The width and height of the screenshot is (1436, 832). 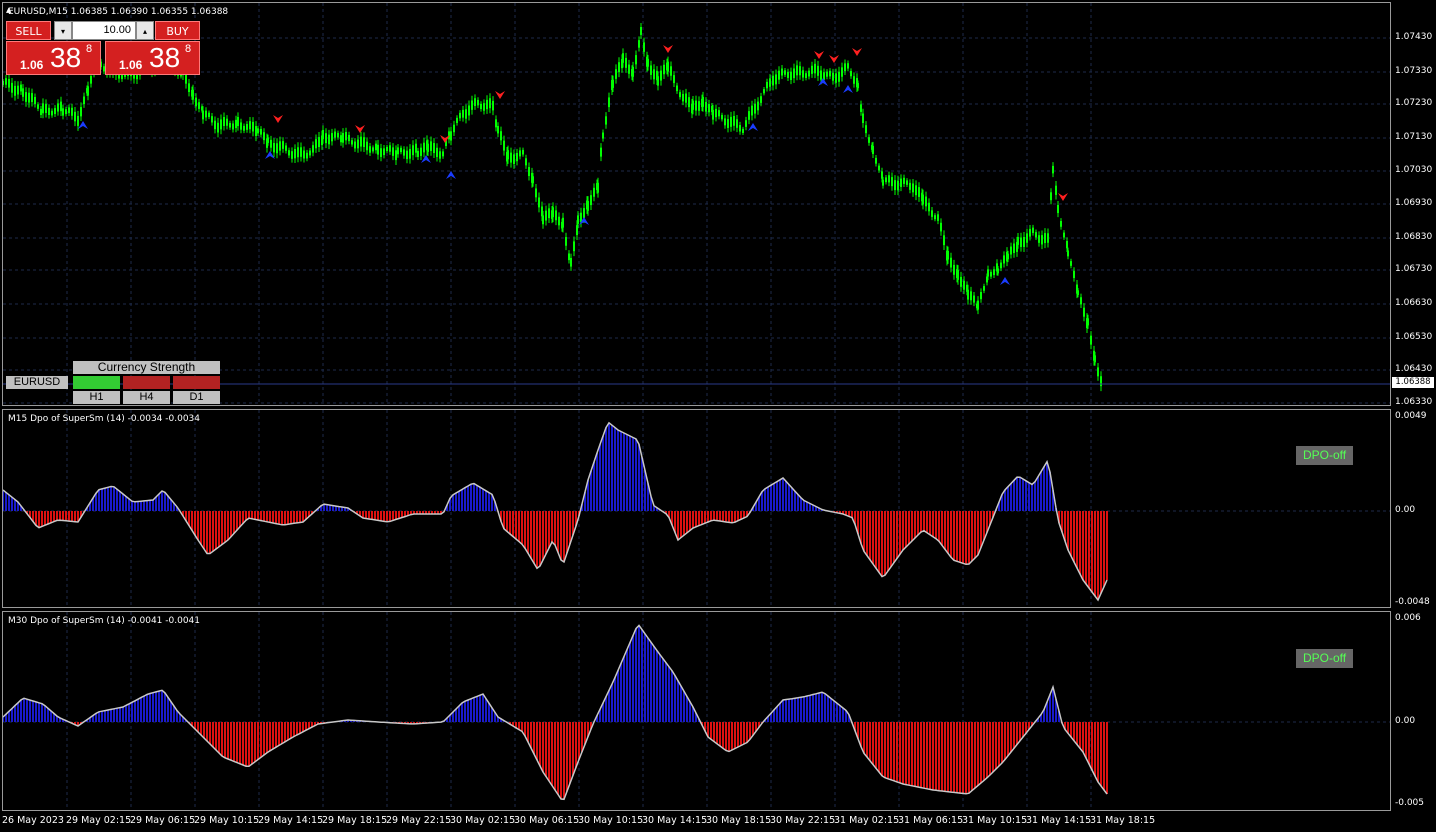 I want to click on currency-strength-title: Currency Strength, so click(x=146, y=367).